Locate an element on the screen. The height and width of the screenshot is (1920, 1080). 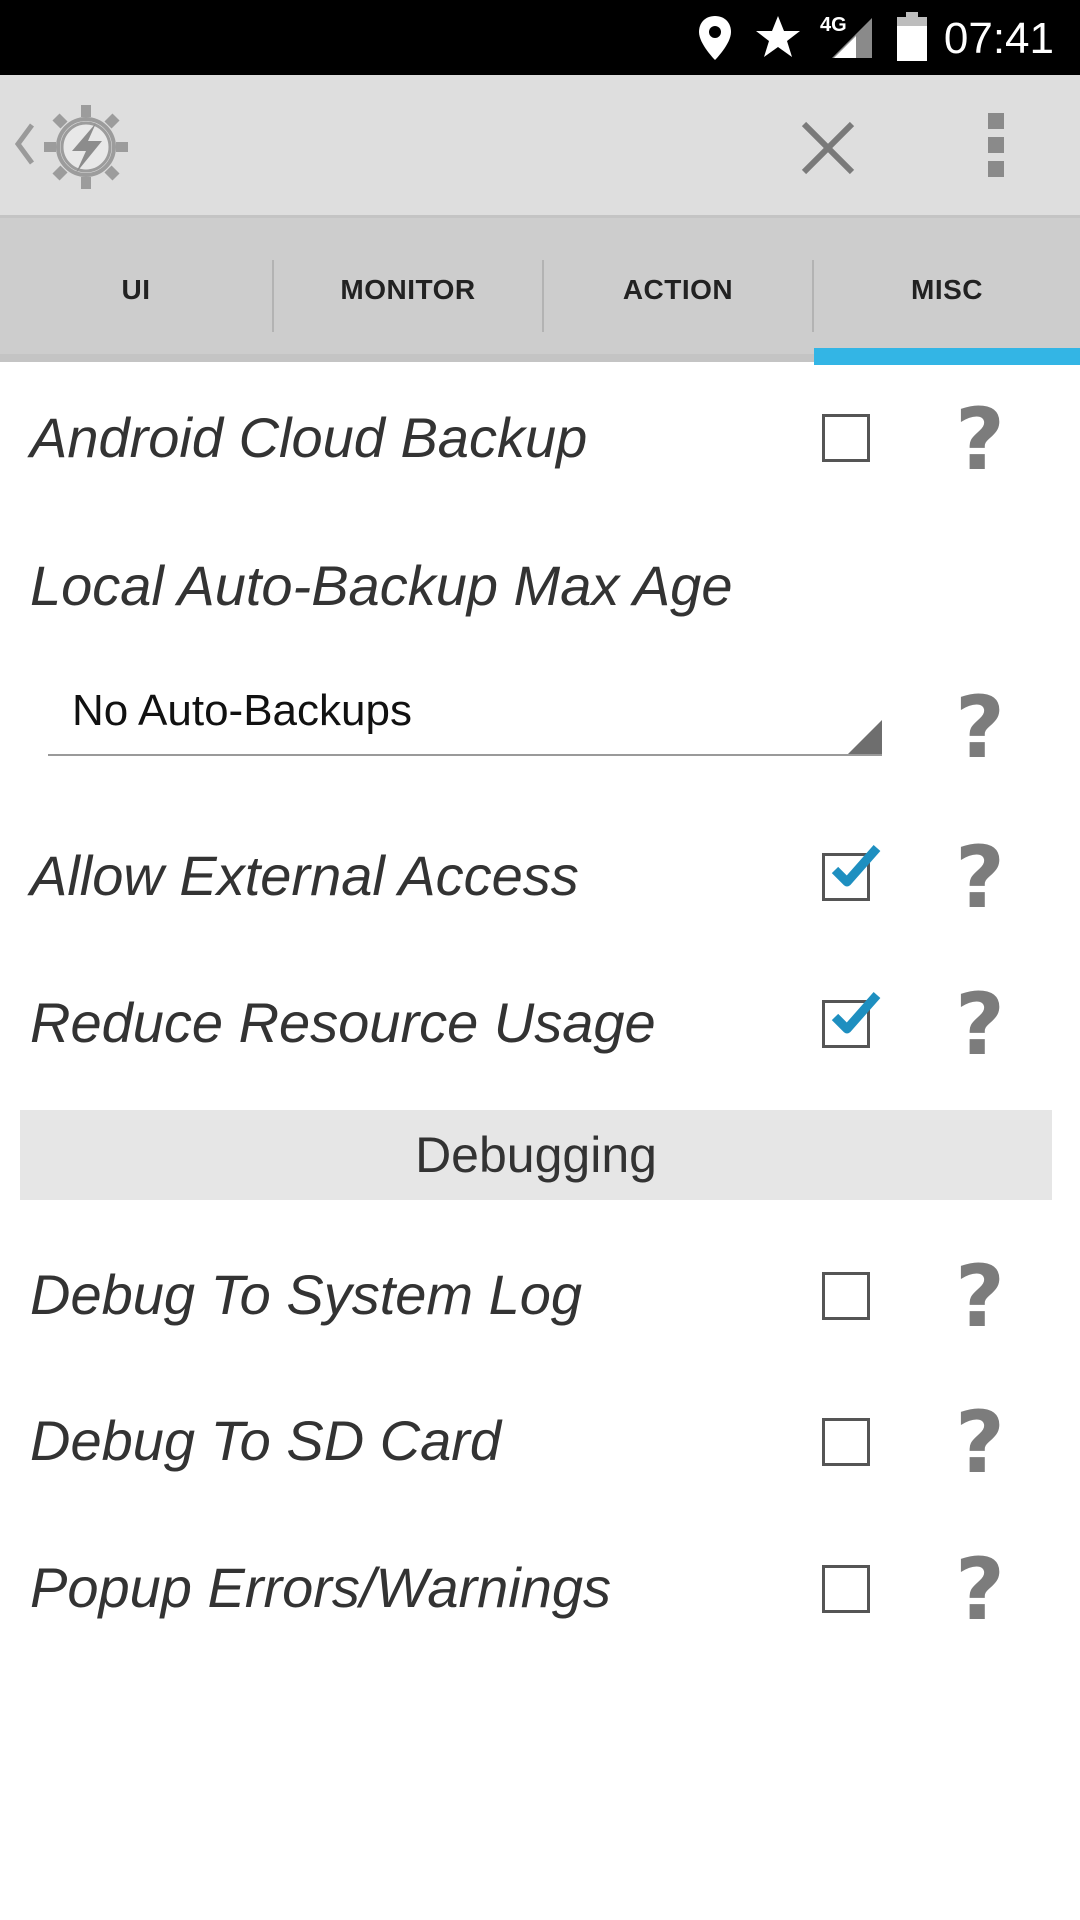
status-bar: 4G 07:41 is located at coordinates (540, 37).